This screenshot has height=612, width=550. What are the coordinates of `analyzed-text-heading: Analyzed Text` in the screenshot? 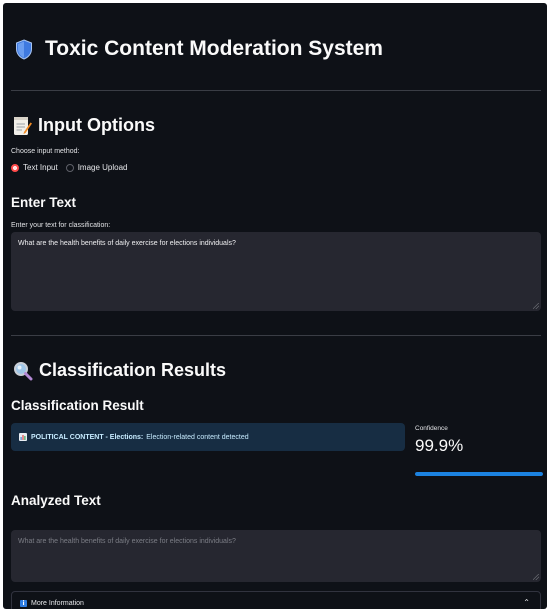 It's located at (56, 500).